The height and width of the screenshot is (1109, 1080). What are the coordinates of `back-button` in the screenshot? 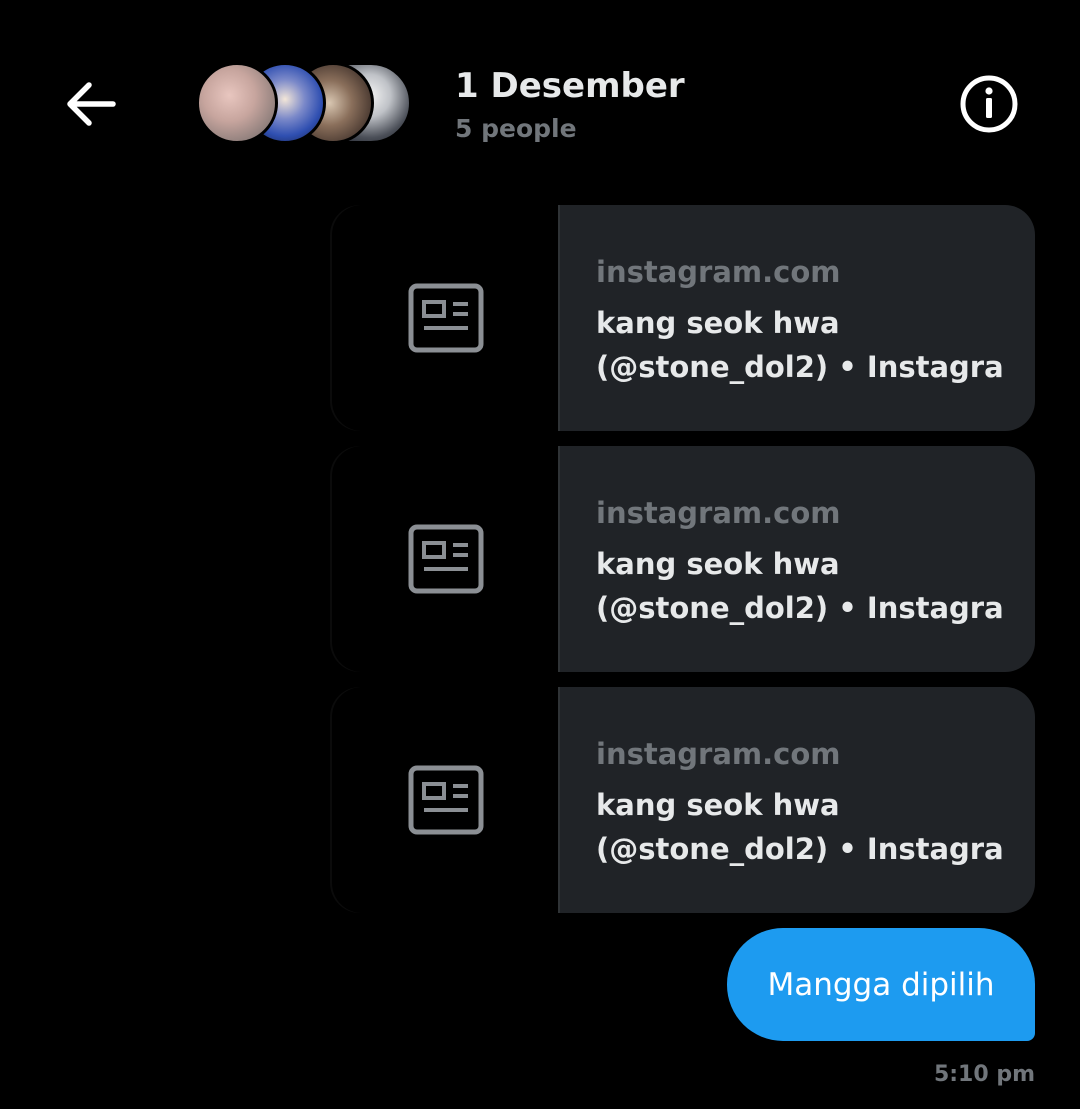 It's located at (90, 104).